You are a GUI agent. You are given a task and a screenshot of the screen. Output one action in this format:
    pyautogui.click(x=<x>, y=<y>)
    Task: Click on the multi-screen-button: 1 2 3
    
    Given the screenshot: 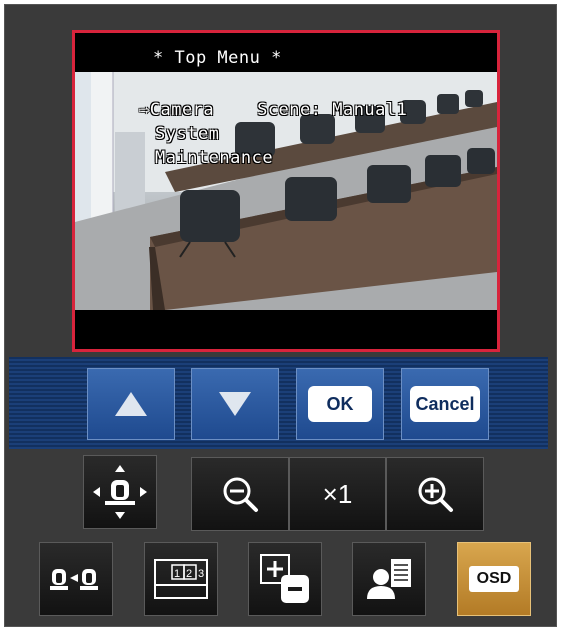 What is the action you would take?
    pyautogui.click(x=181, y=579)
    